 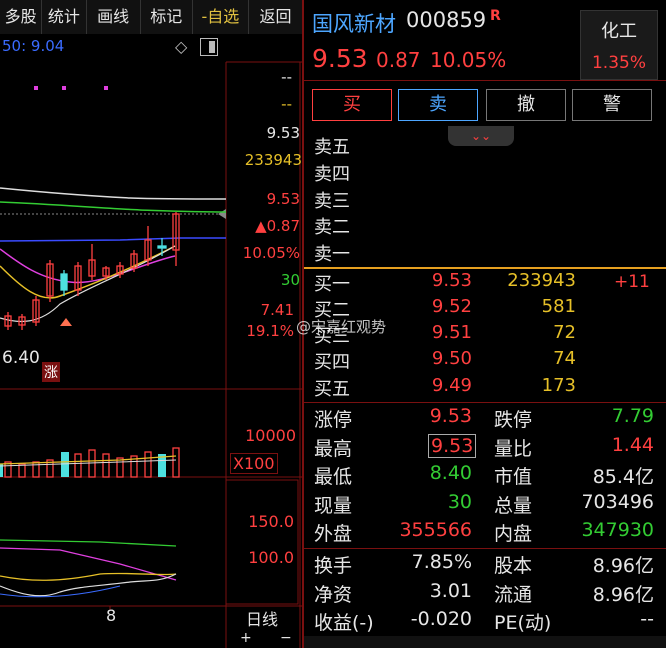 I want to click on sector-name: 化工, so click(x=619, y=31).